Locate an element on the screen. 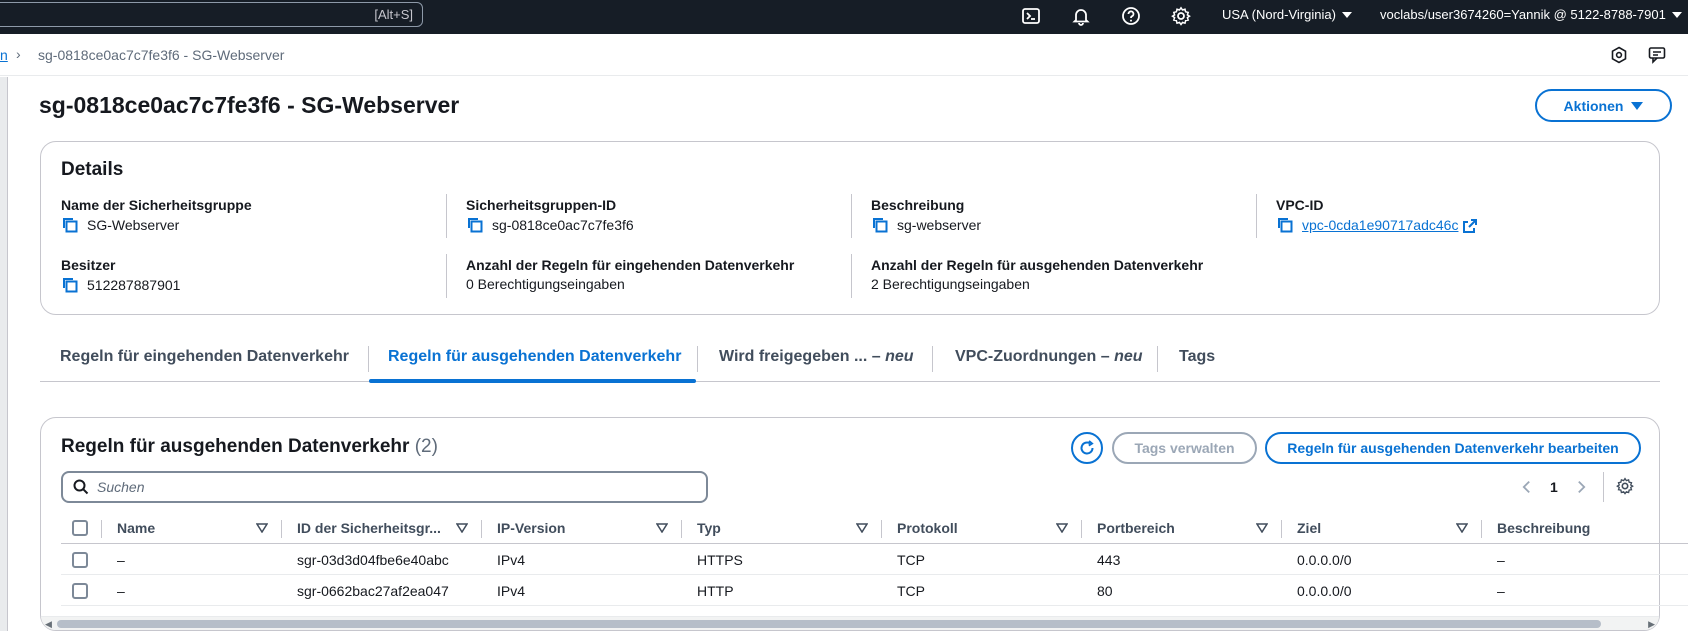 Image resolution: width=1688 pixels, height=631 pixels. cell-type: HTTPS is located at coordinates (720, 560).